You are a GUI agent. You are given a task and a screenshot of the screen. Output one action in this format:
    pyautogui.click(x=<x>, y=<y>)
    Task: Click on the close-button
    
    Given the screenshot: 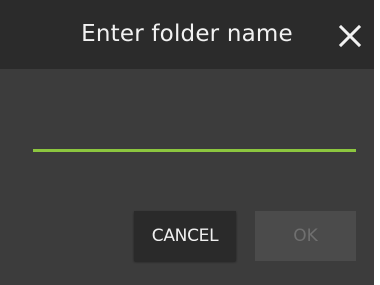 What is the action you would take?
    pyautogui.click(x=350, y=36)
    